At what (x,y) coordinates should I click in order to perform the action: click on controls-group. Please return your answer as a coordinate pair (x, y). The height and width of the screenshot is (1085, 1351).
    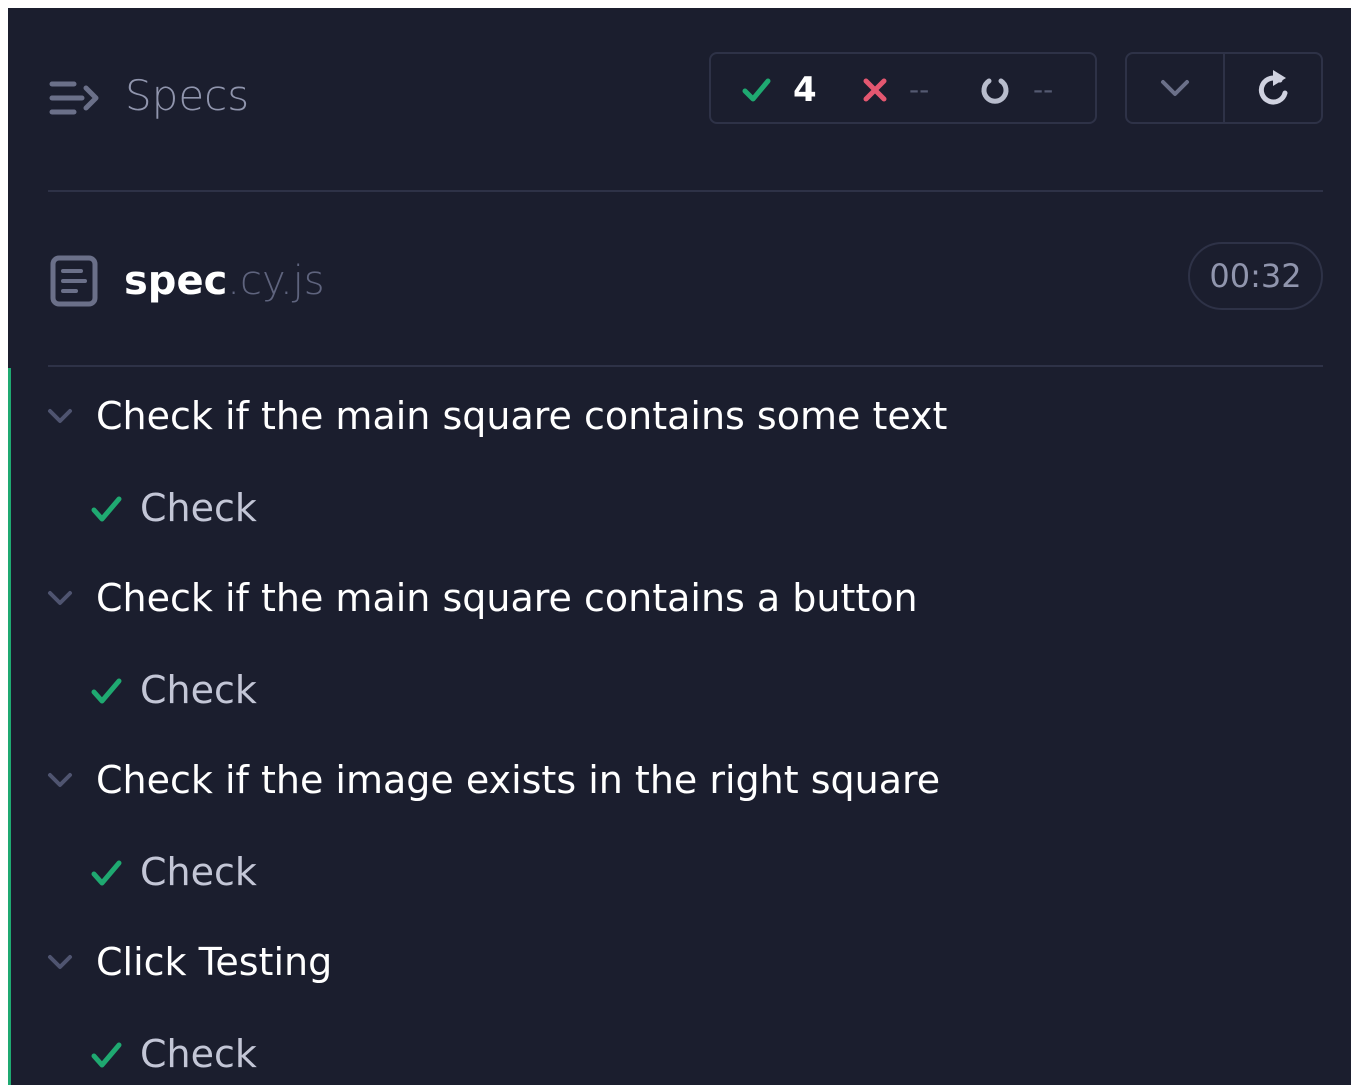
    Looking at the image, I should click on (1224, 88).